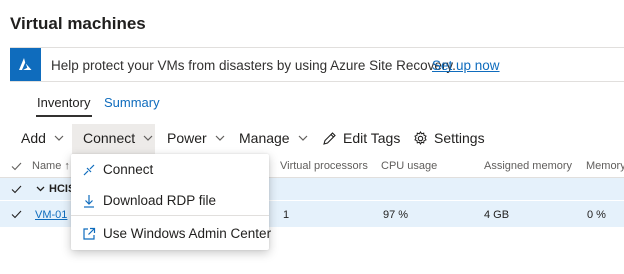 Image resolution: width=624 pixels, height=274 pixels. Describe the element at coordinates (78, 23) in the screenshot. I see `page-title: Virtual machines` at that location.